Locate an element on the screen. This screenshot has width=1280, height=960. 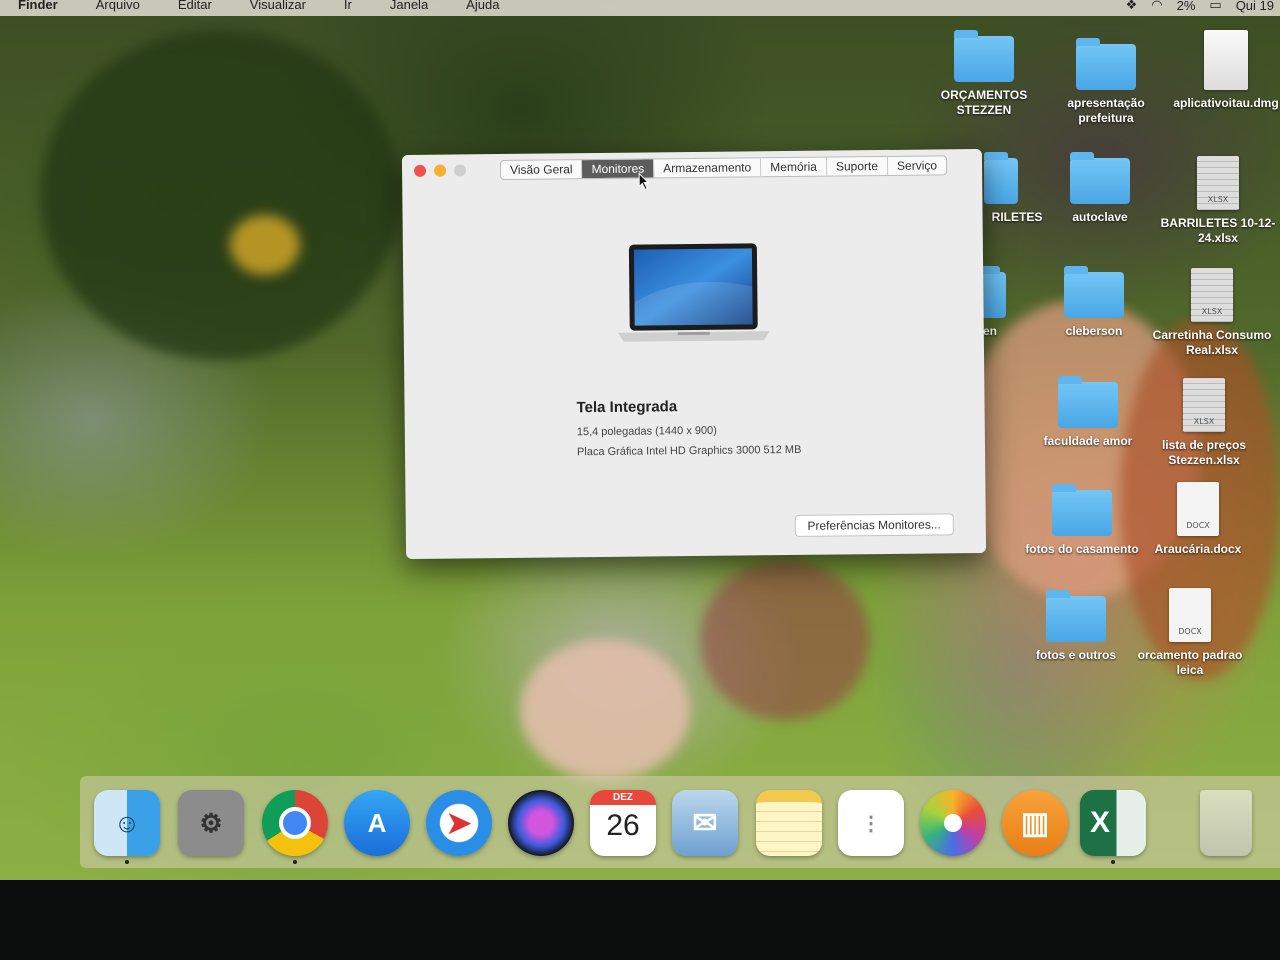
safari-icon: ➤ is located at coordinates (459, 823).